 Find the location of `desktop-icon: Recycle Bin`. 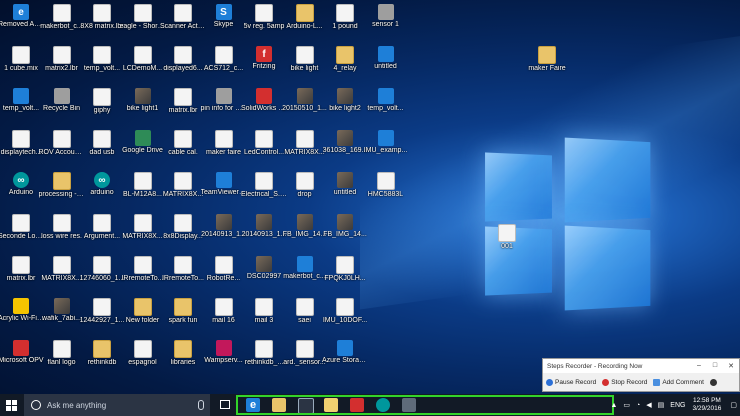

desktop-icon: Recycle Bin is located at coordinates (62, 105).